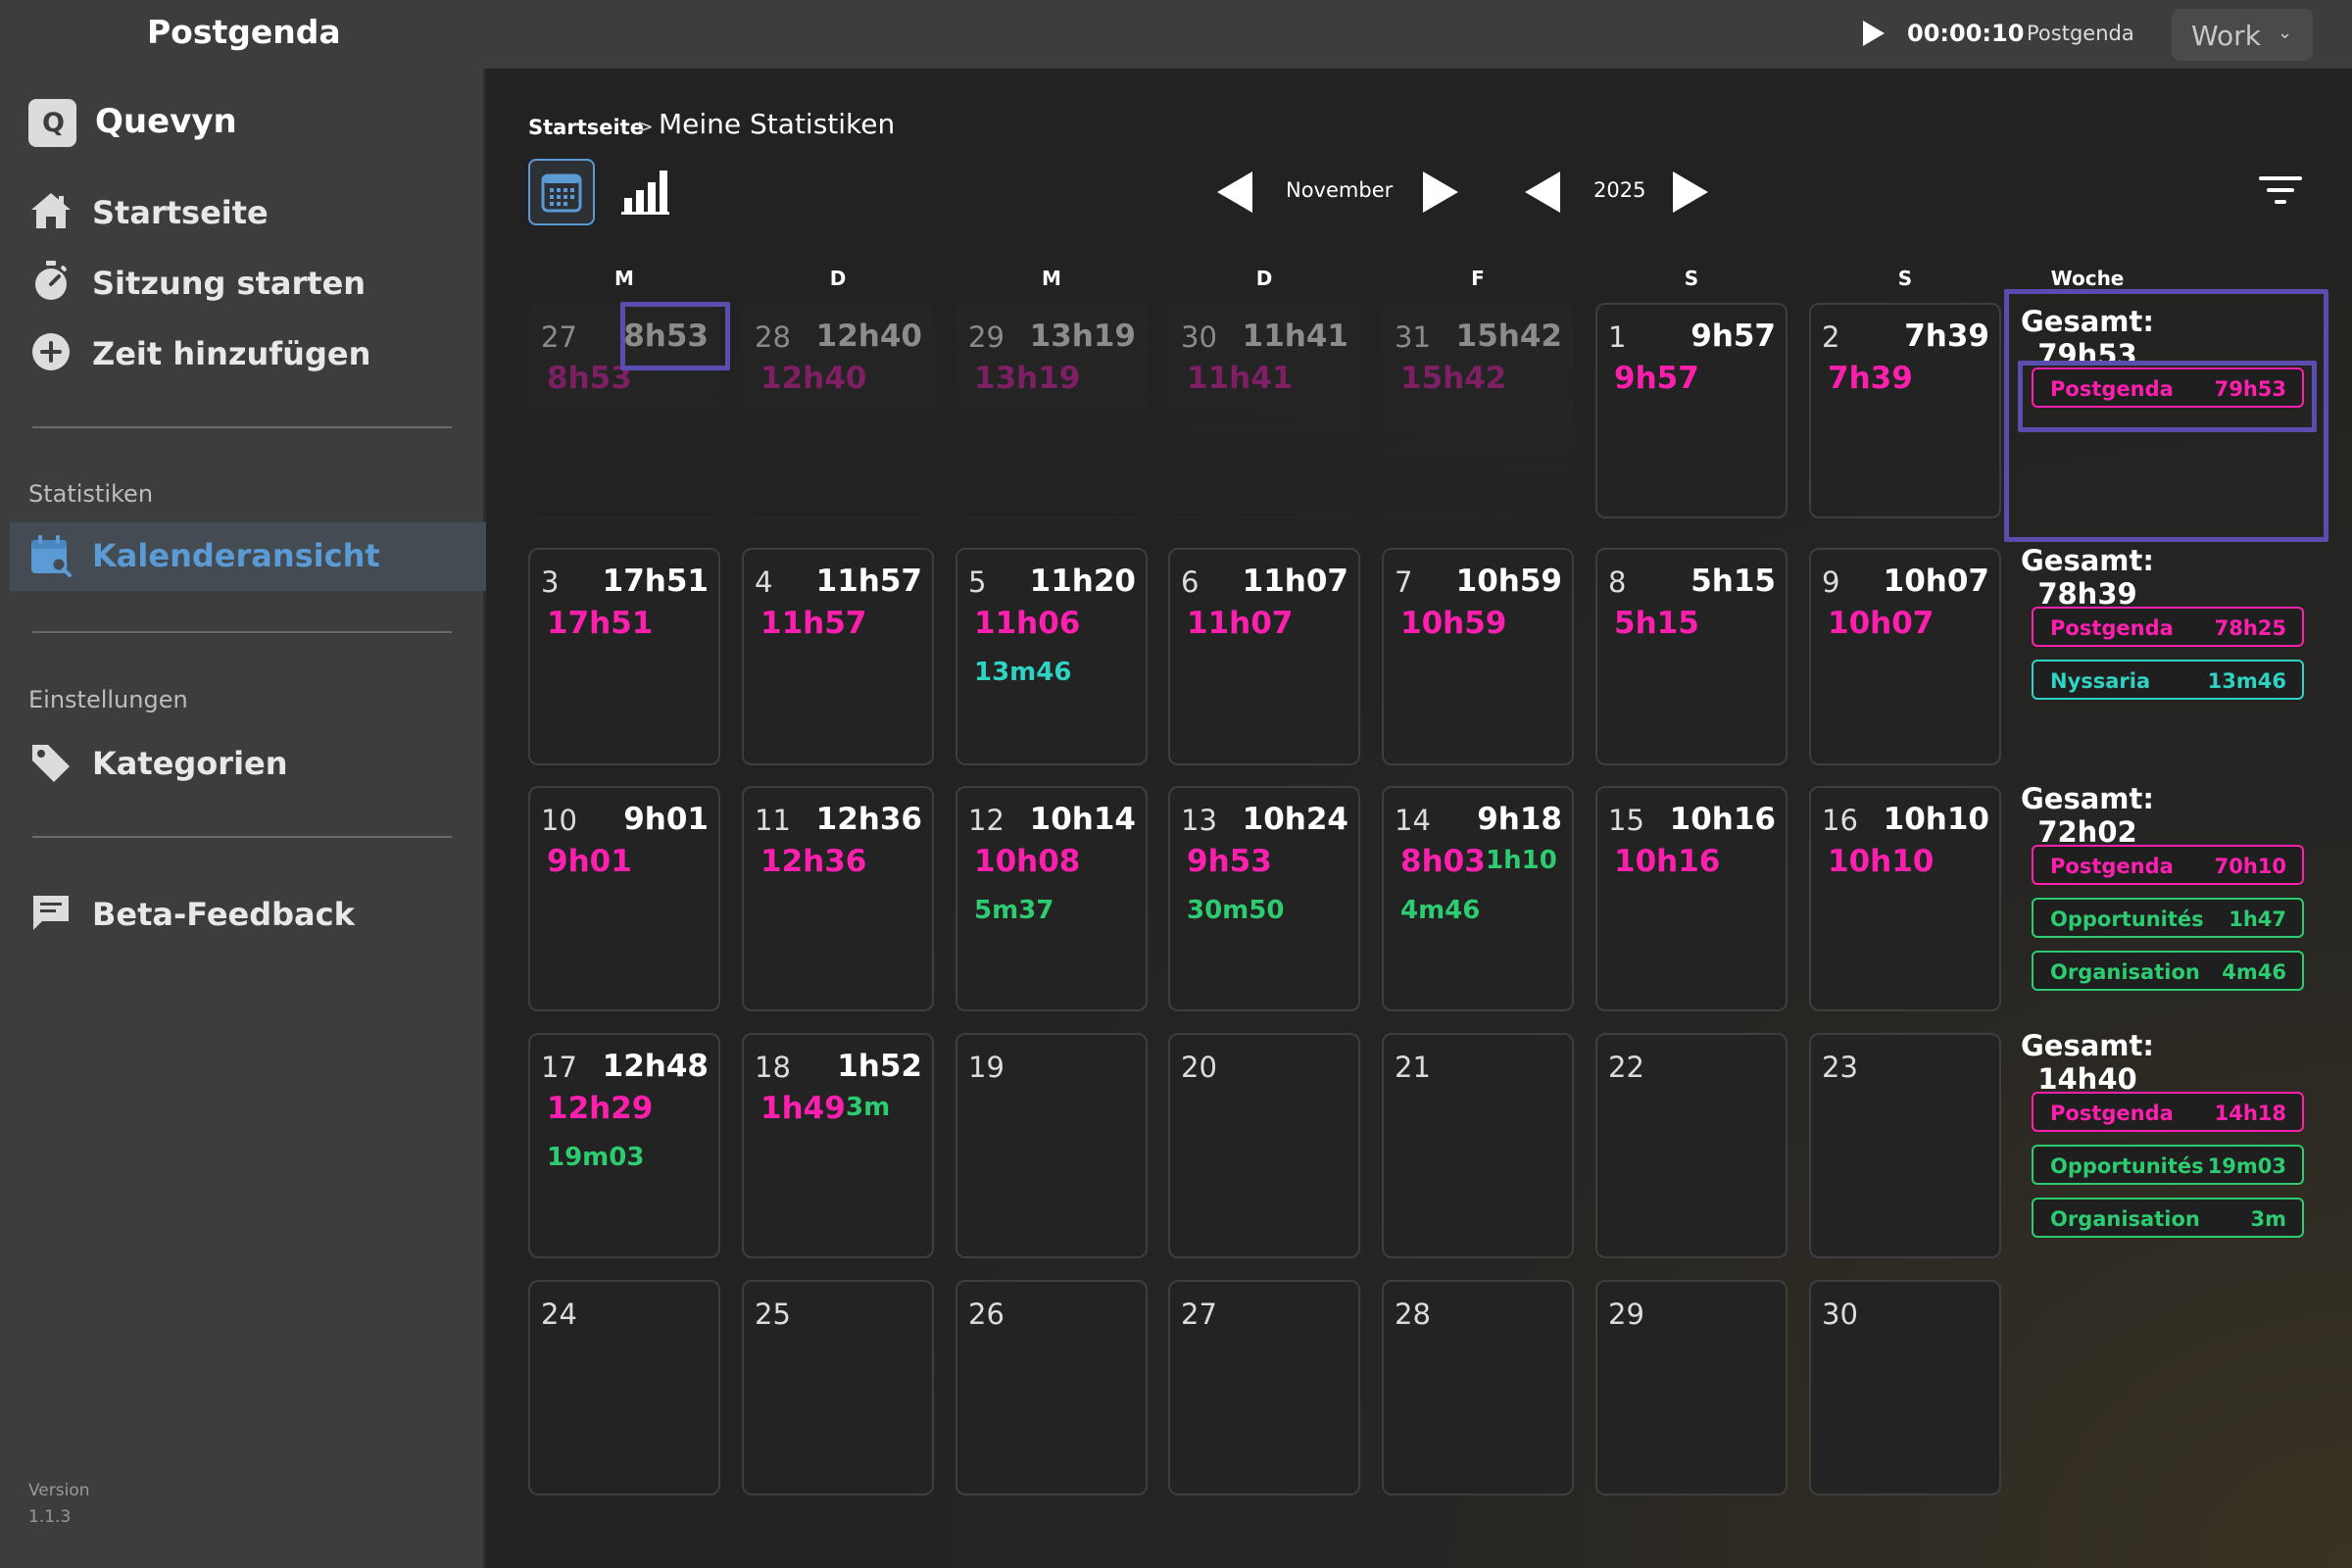  I want to click on category-chip: Postgenda 70h10, so click(2168, 865).